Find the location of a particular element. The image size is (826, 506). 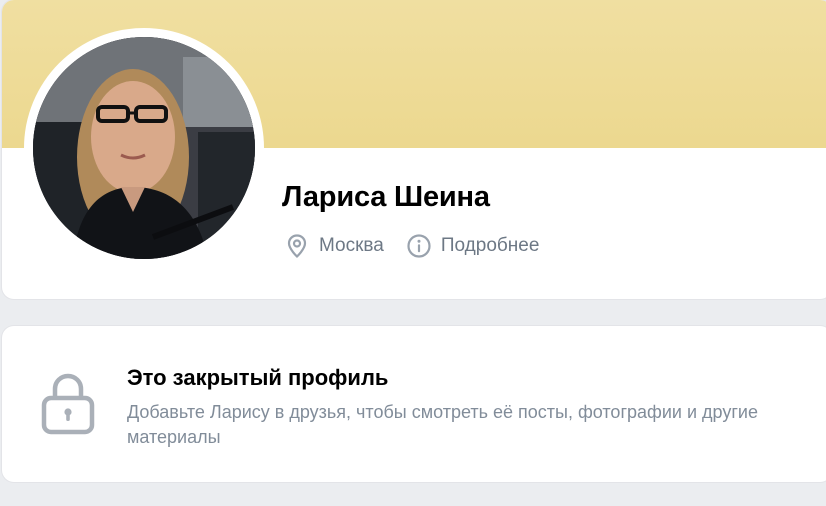

info-circle-icon is located at coordinates (419, 246).